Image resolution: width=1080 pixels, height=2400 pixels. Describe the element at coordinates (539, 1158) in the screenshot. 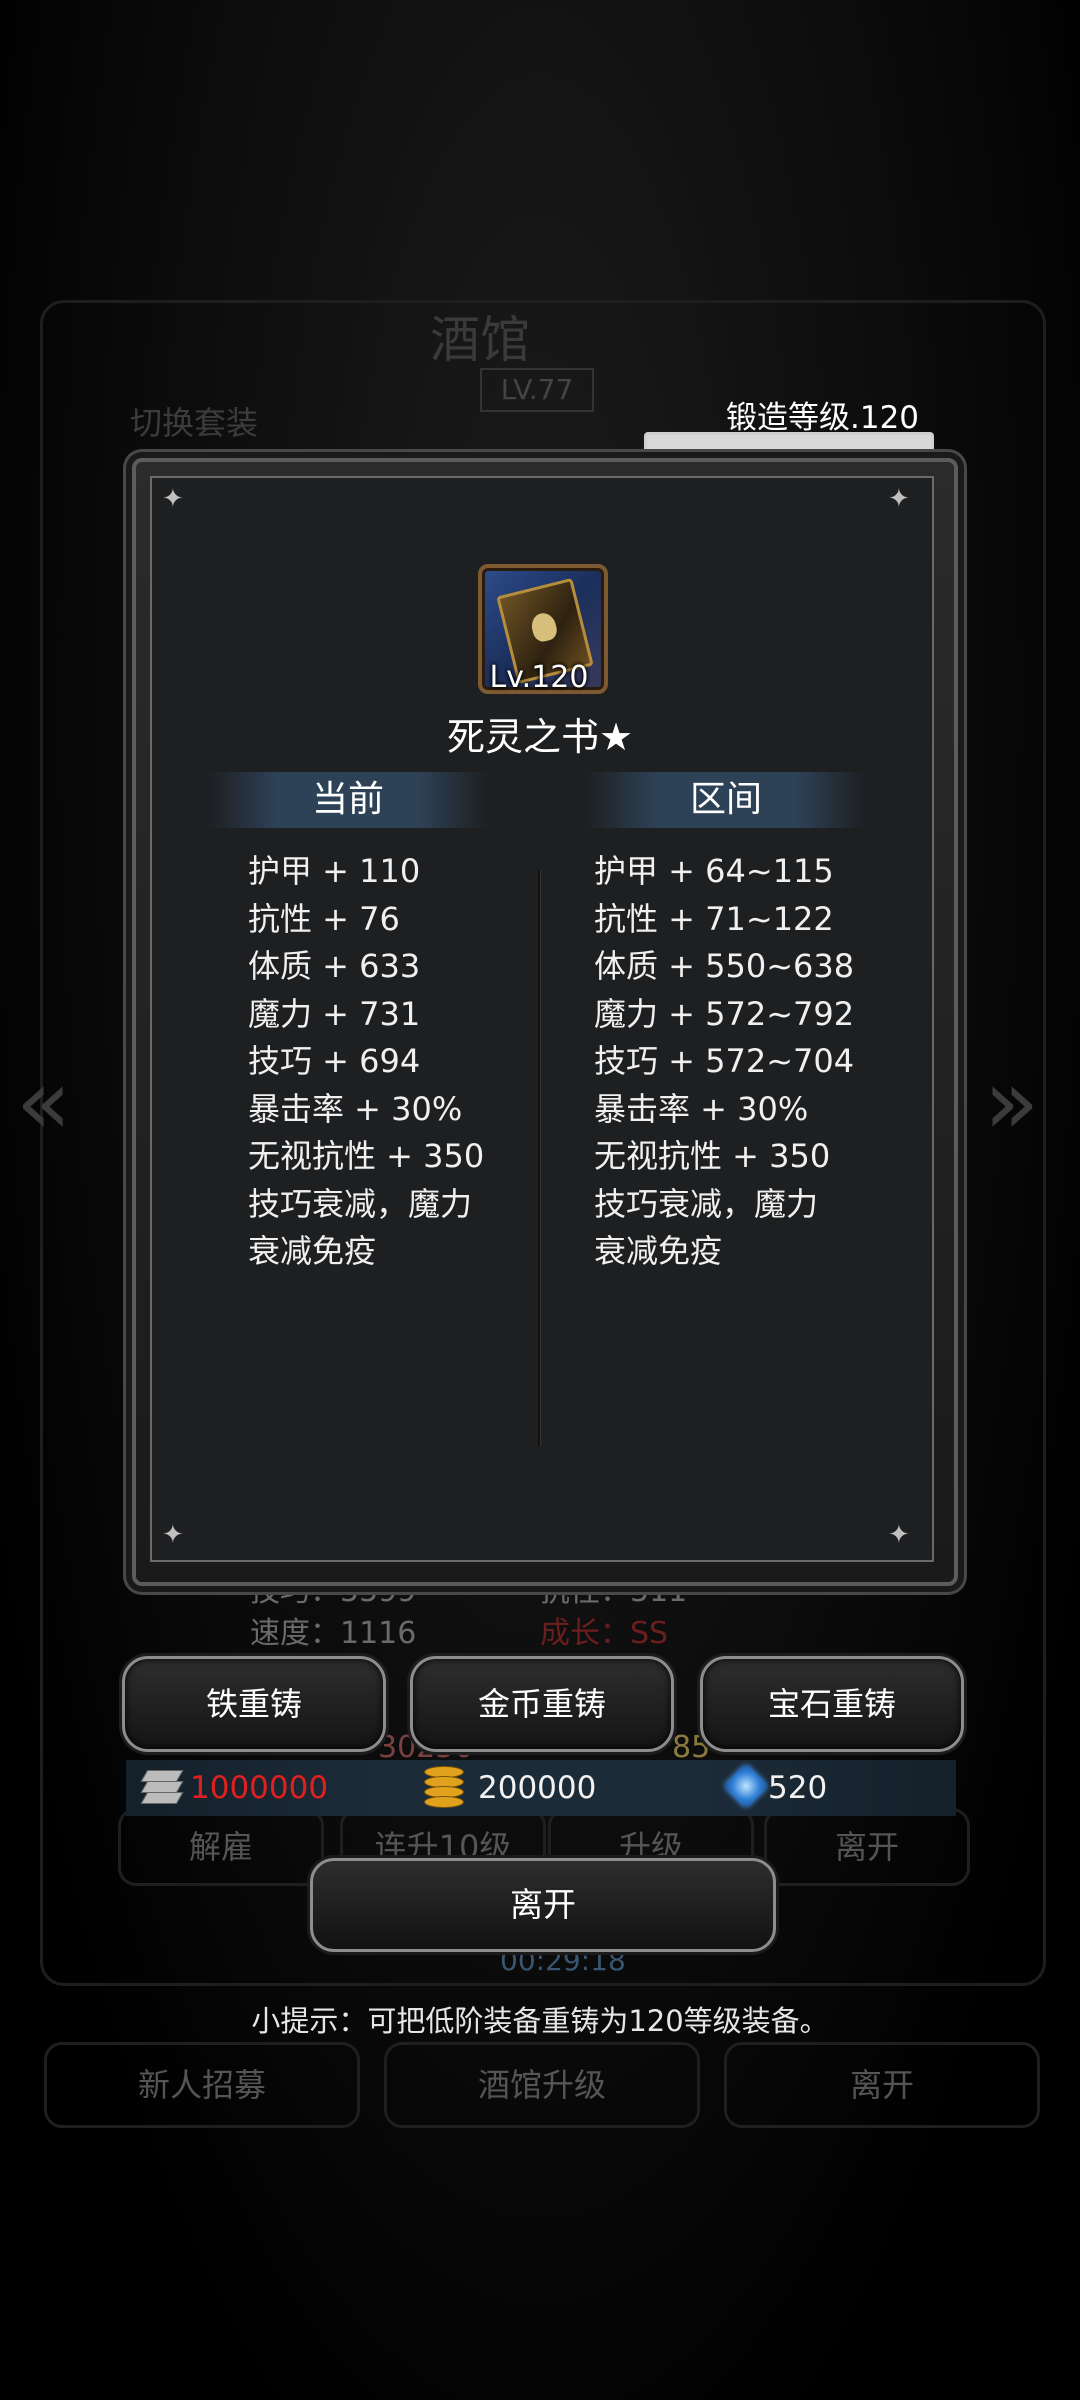

I see `column-divider` at that location.